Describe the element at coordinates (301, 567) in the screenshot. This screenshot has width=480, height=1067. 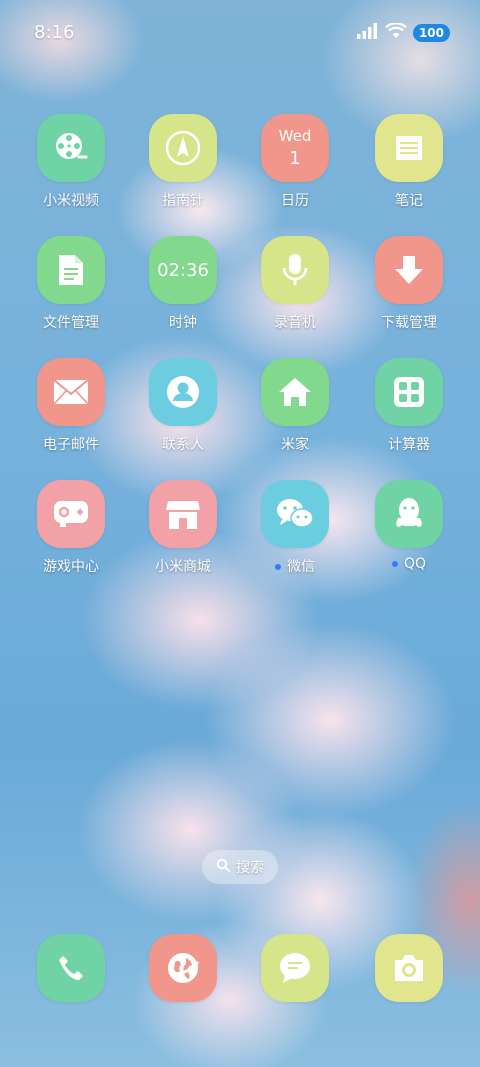
I see `app-label-text: 微信` at that location.